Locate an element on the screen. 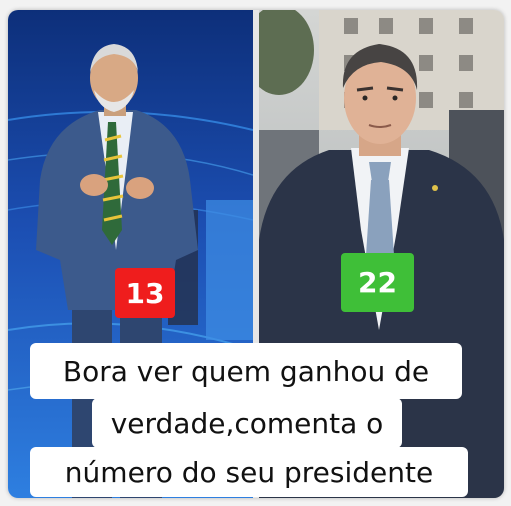 The width and height of the screenshot is (511, 506). candidate-number-badge-13: 13 is located at coordinates (145, 293).